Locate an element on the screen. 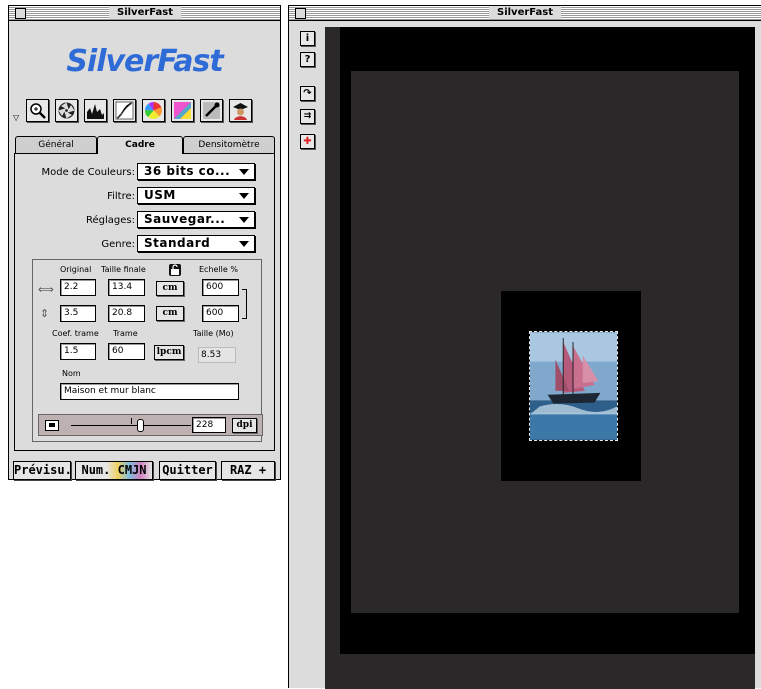  tab-general: Général is located at coordinates (56, 144).